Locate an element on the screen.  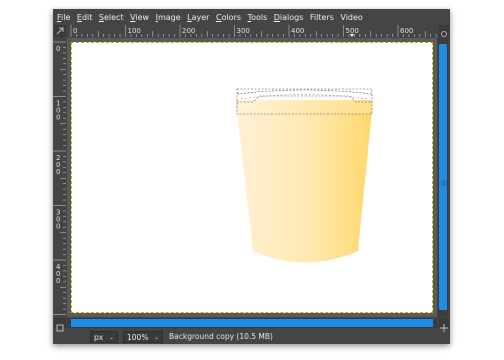
menu-edit: Edit is located at coordinates (85, 17).